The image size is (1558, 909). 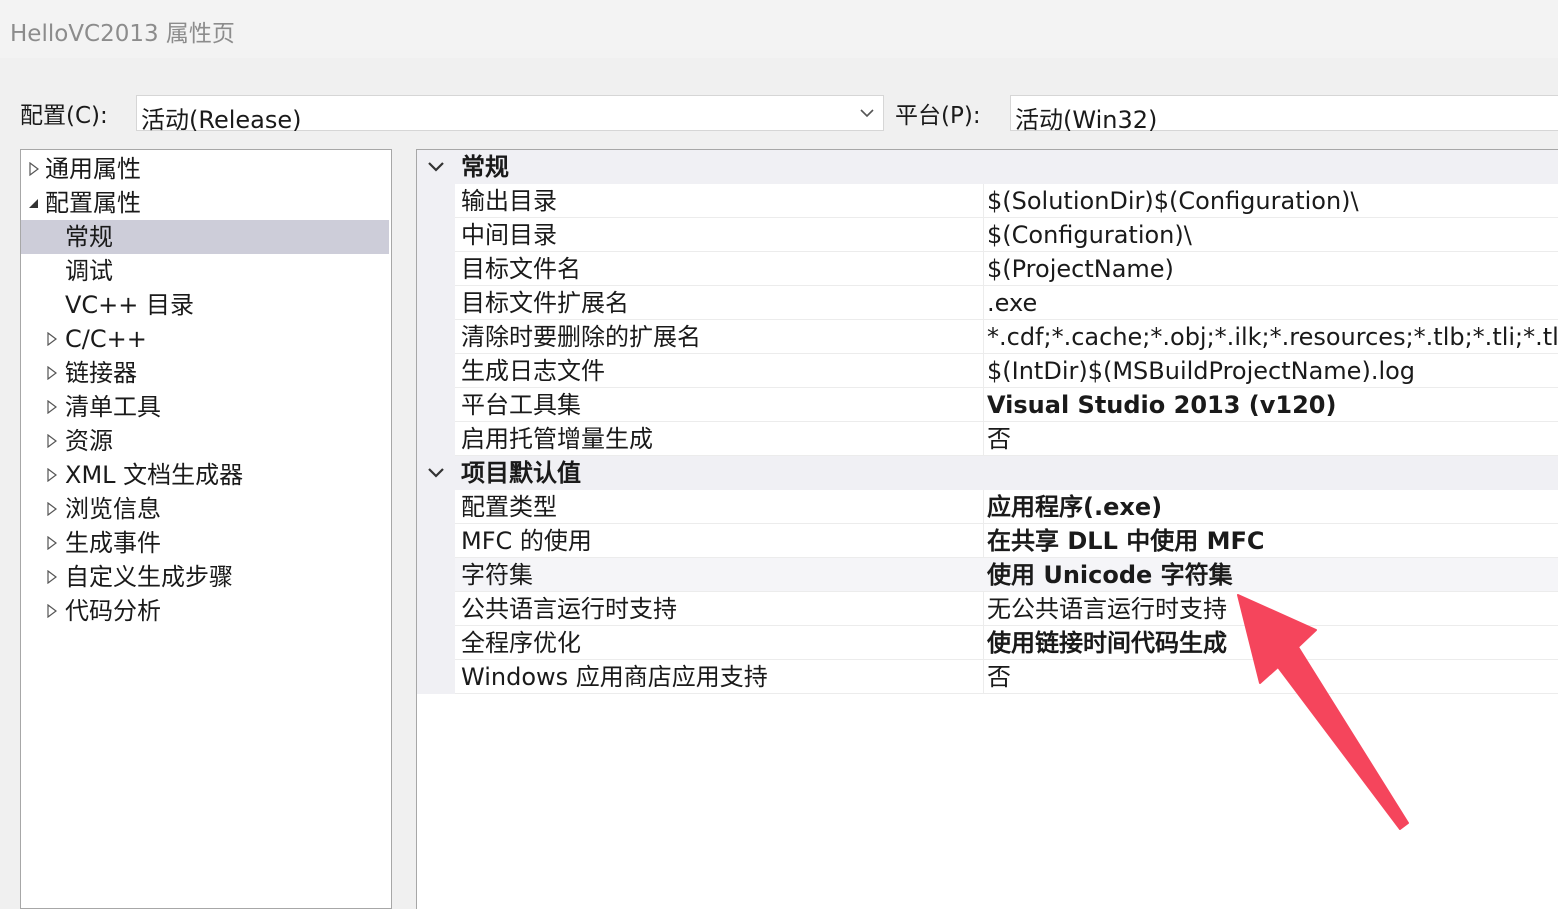 I want to click on property-row: 启用托管增量生成 否, so click(x=1006, y=439).